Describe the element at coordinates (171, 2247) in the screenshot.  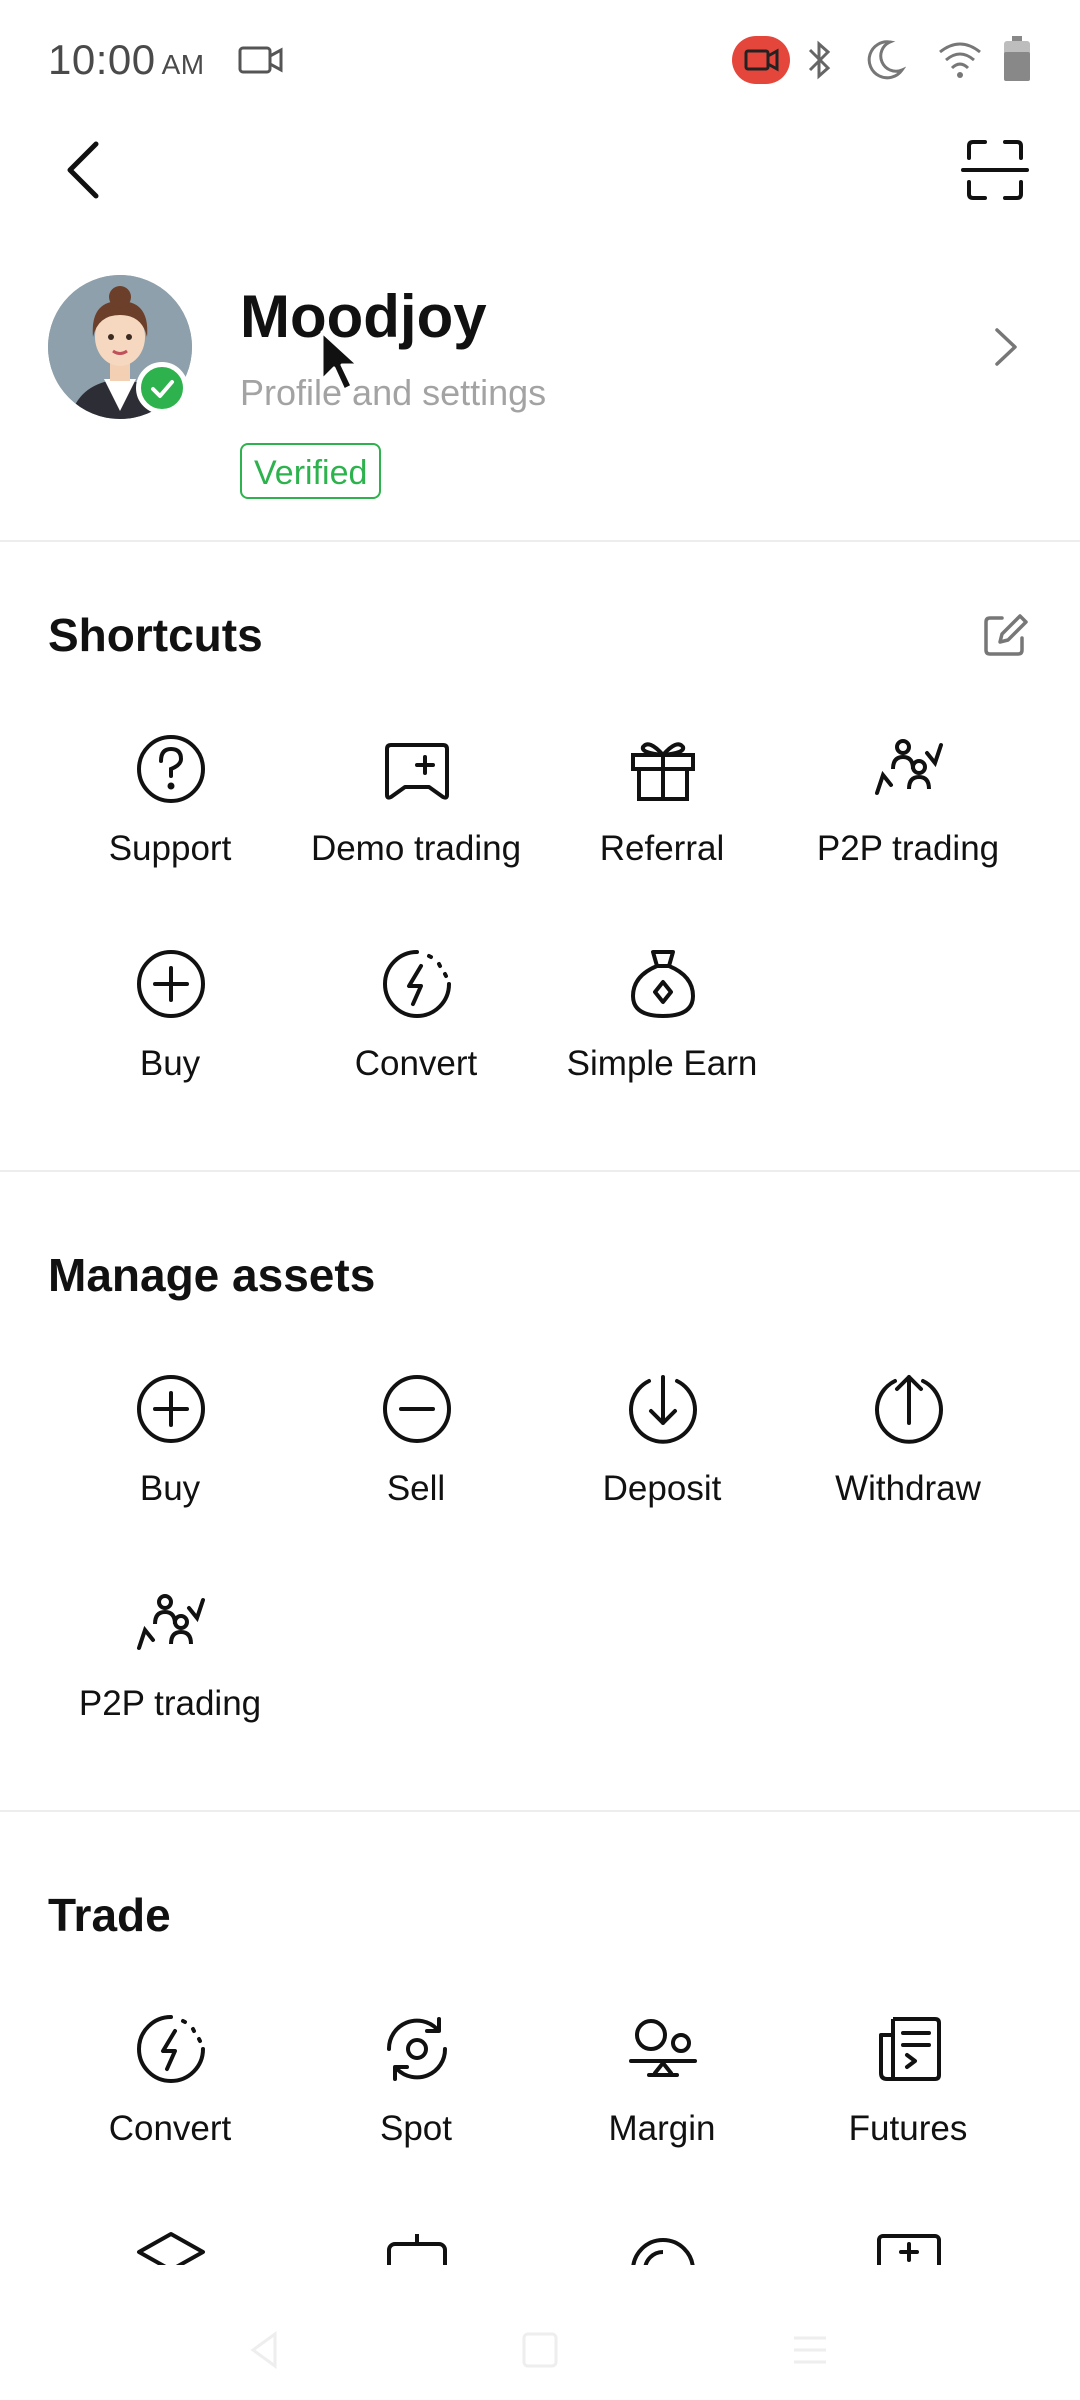
I see `stack-layers-icon` at that location.